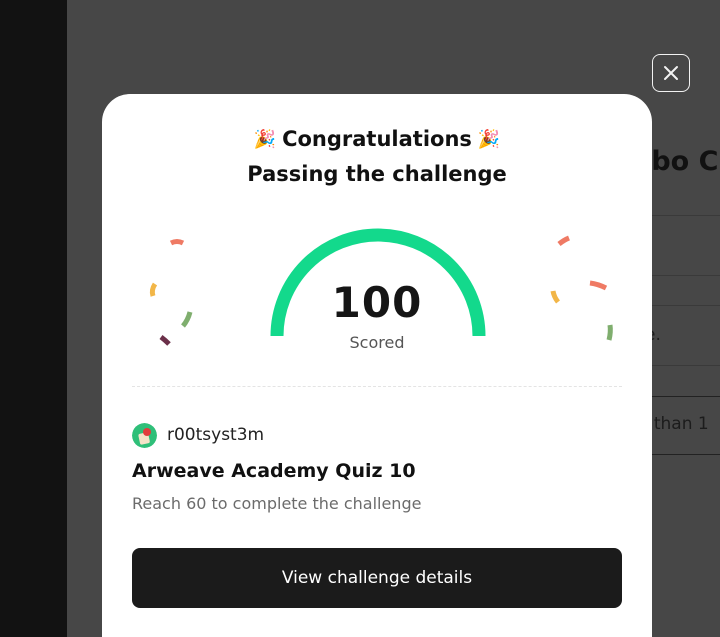 This screenshot has width=720, height=637. What do you see at coordinates (377, 302) in the screenshot?
I see `score-value: 100` at bounding box center [377, 302].